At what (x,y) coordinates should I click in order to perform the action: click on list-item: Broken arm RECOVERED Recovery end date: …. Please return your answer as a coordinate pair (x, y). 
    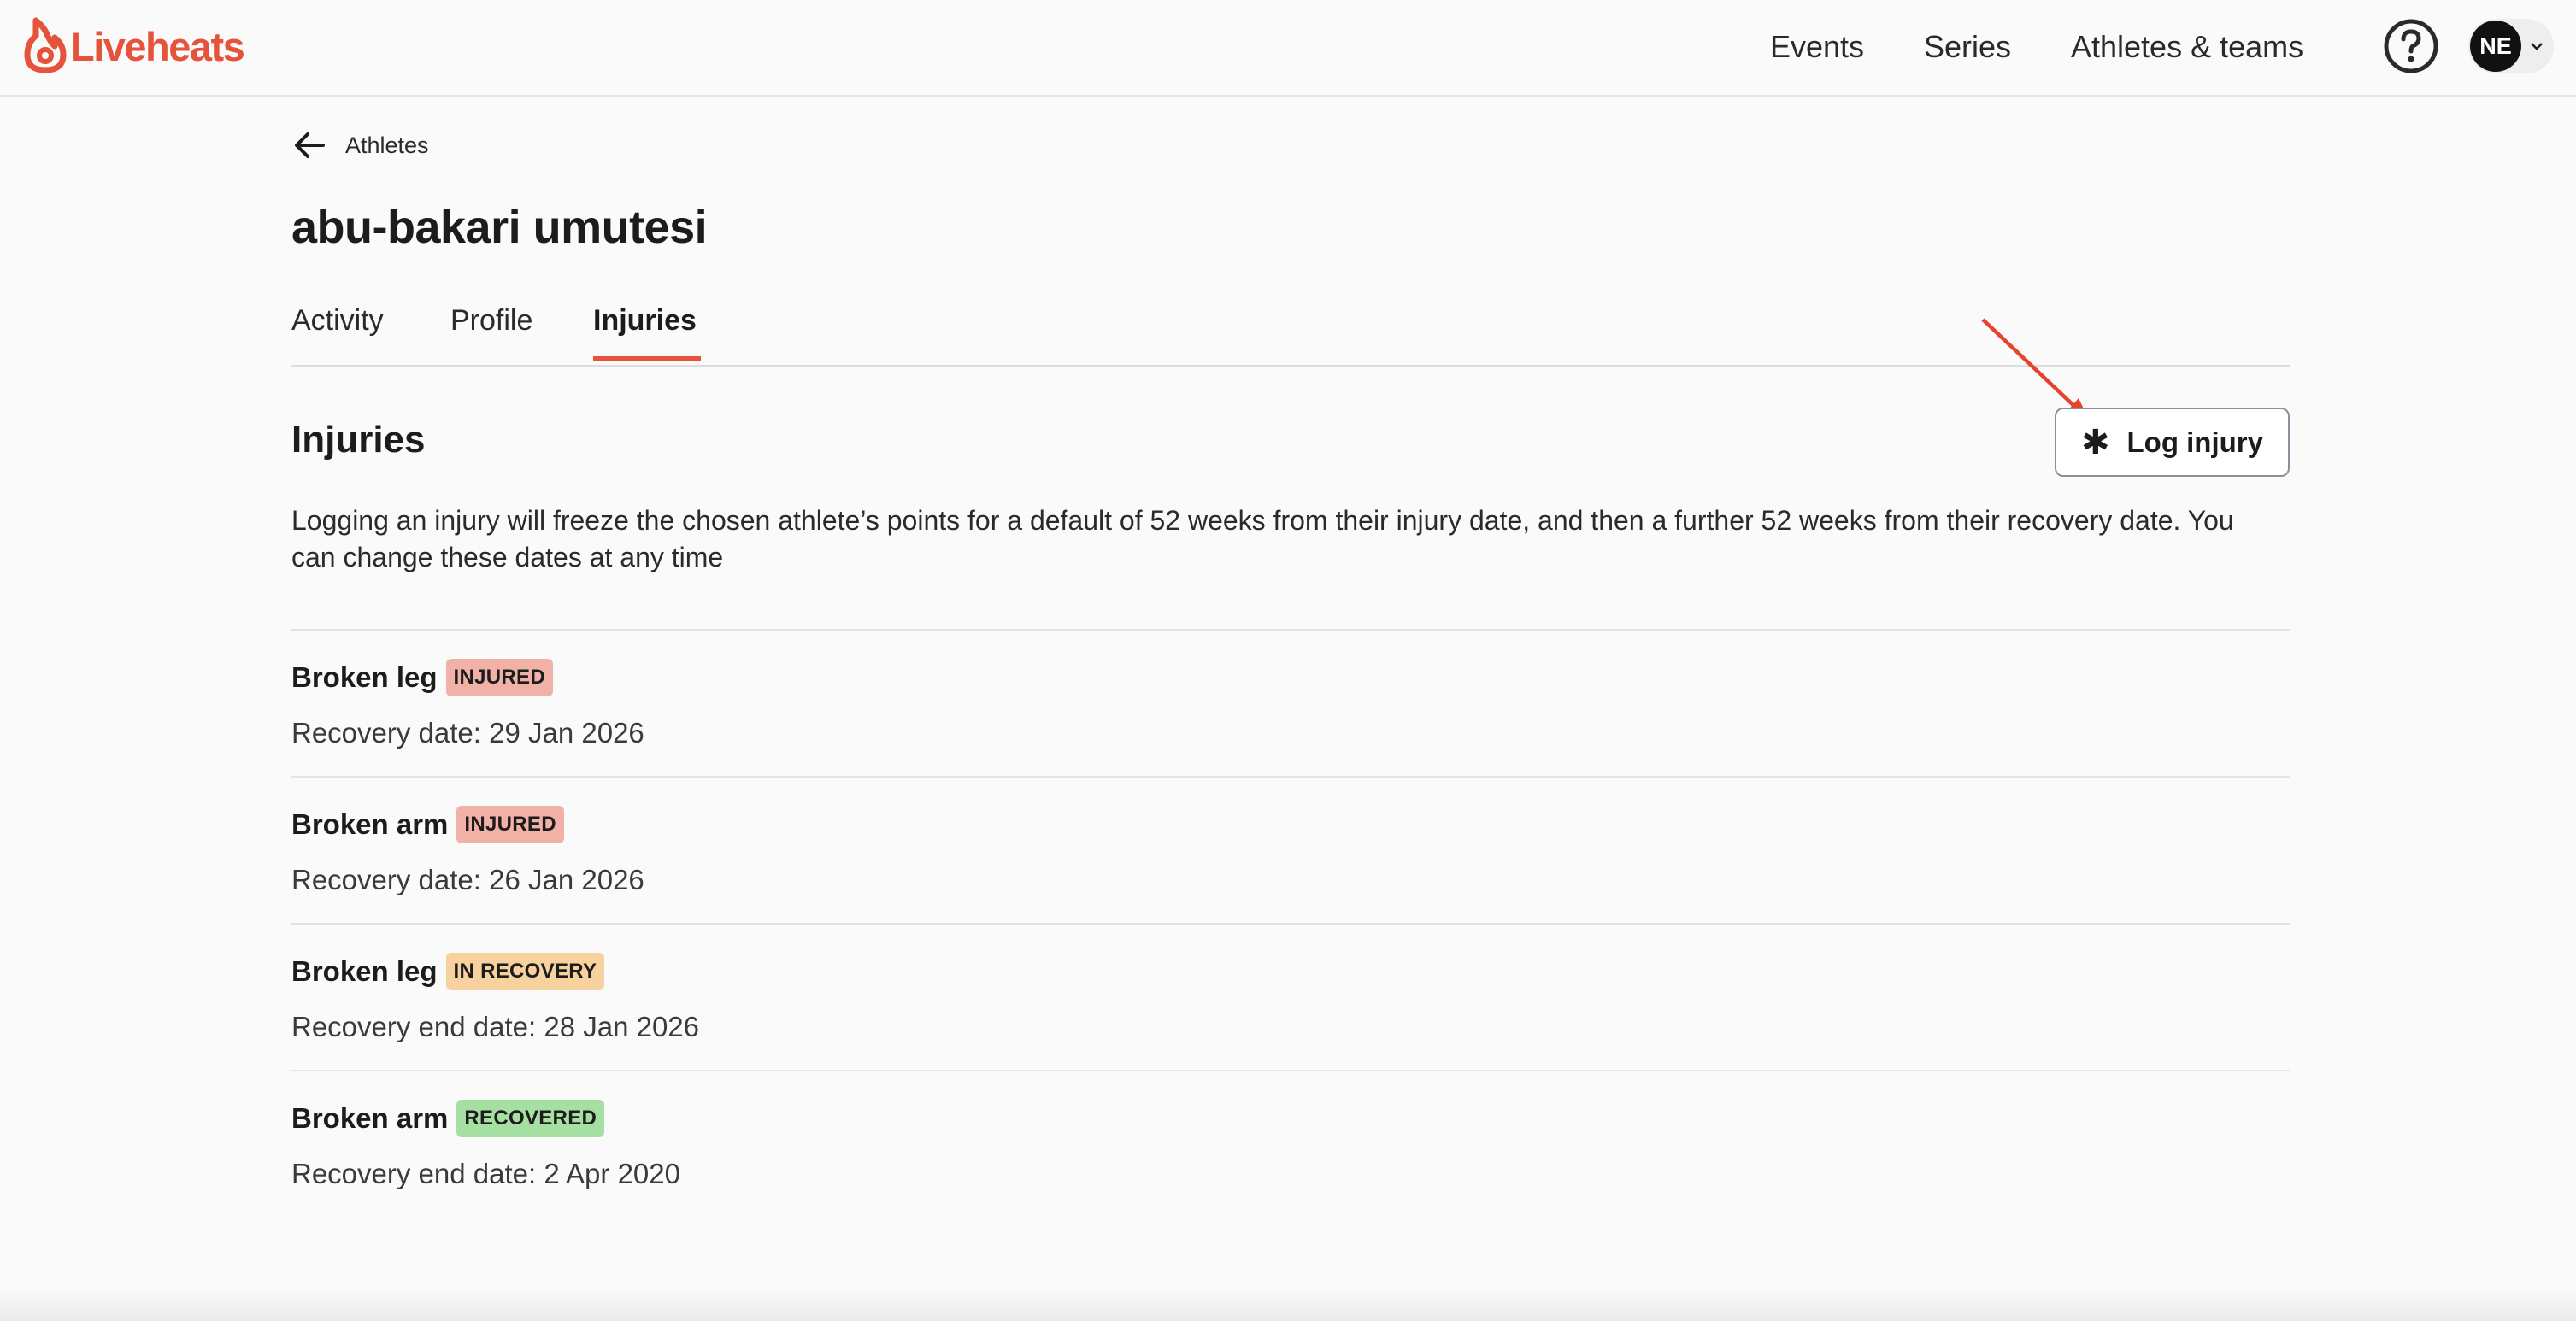
    Looking at the image, I should click on (1290, 1143).